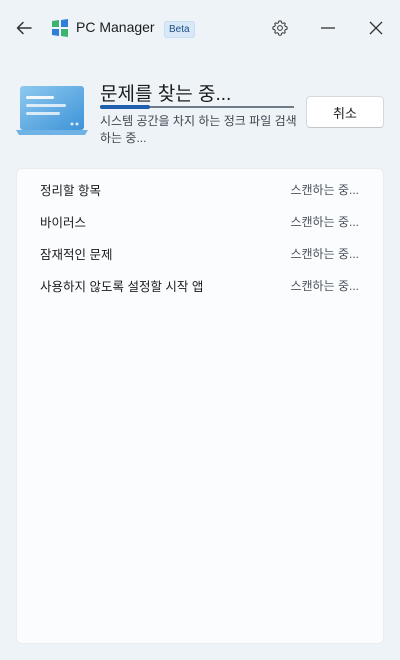 The height and width of the screenshot is (660, 400). I want to click on minimize-icon, so click(328, 28).